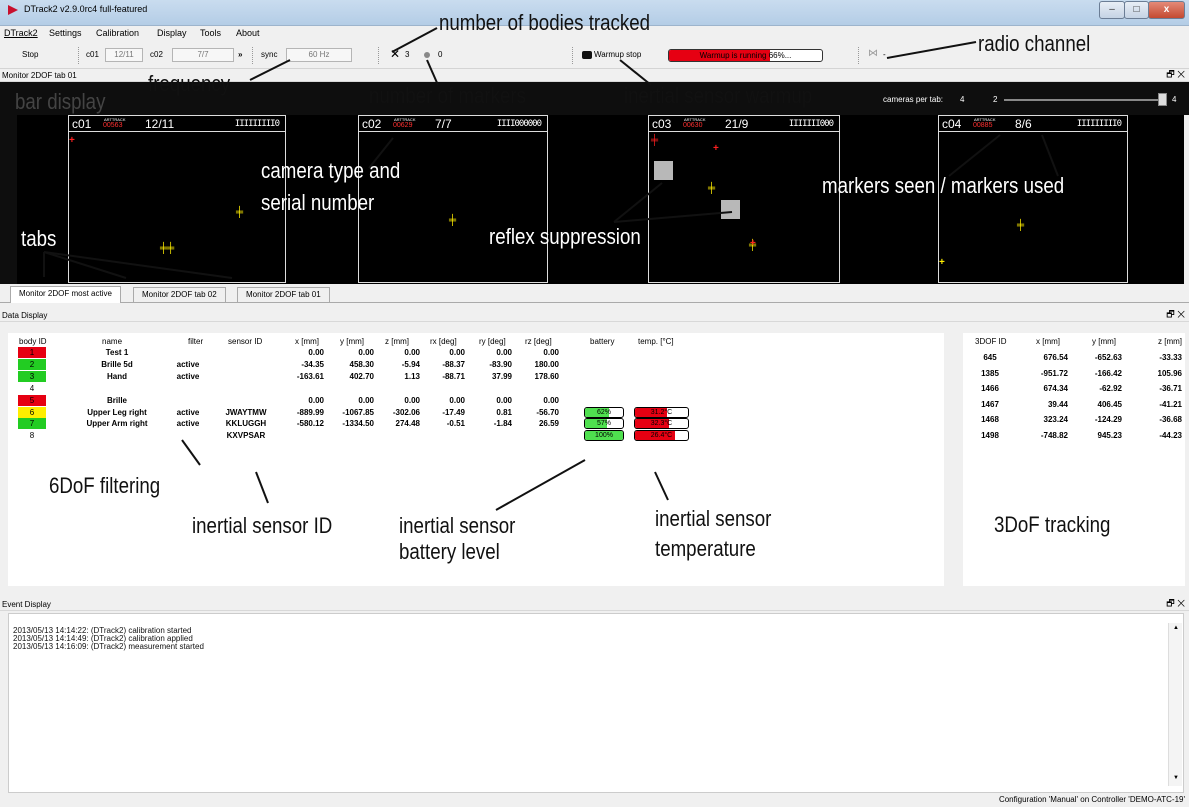 The width and height of the screenshot is (1189, 807). Describe the element at coordinates (32, 400) in the screenshot. I see `body-id-cell: 5` at that location.